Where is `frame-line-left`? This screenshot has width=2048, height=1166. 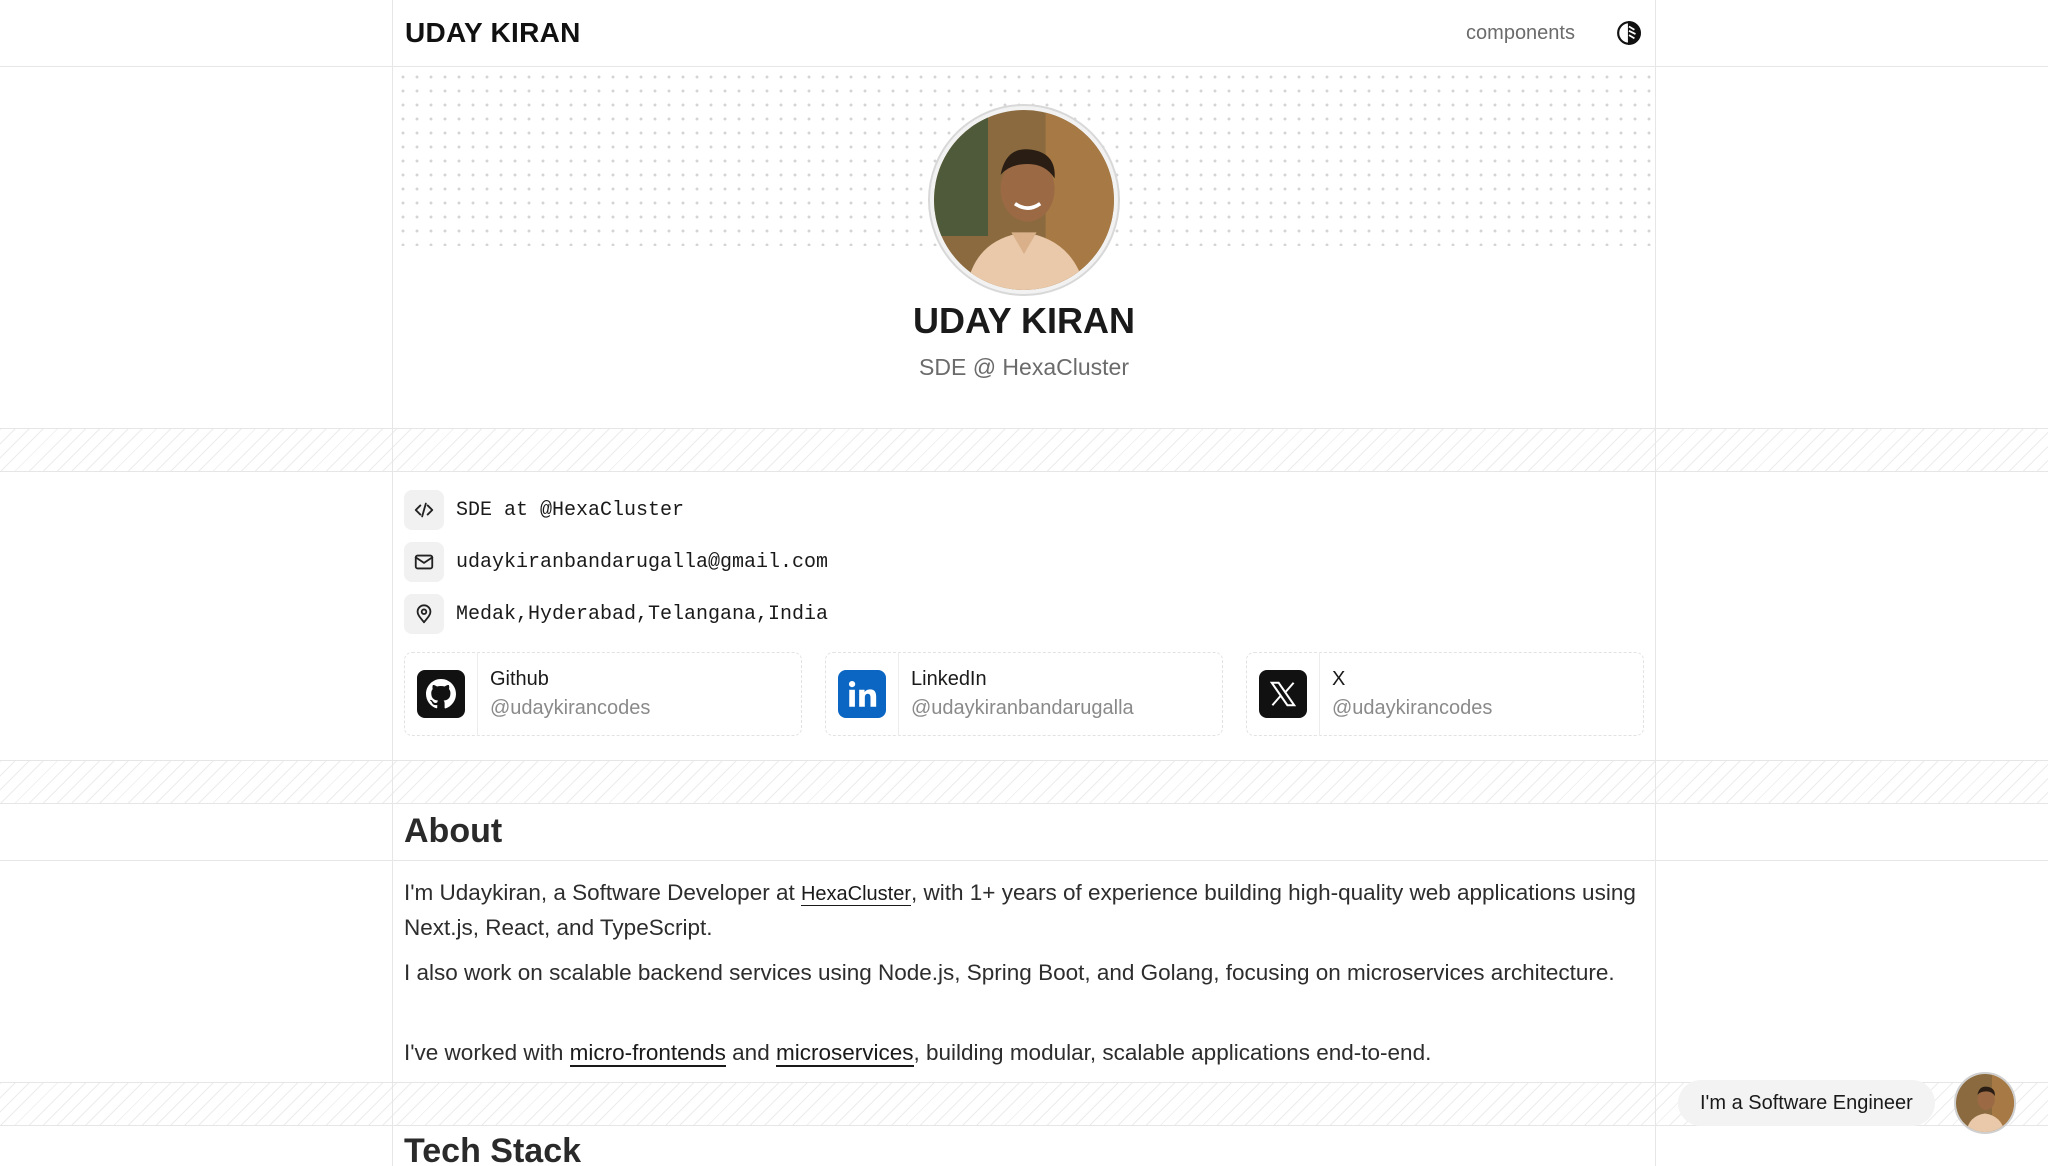
frame-line-left is located at coordinates (392, 583).